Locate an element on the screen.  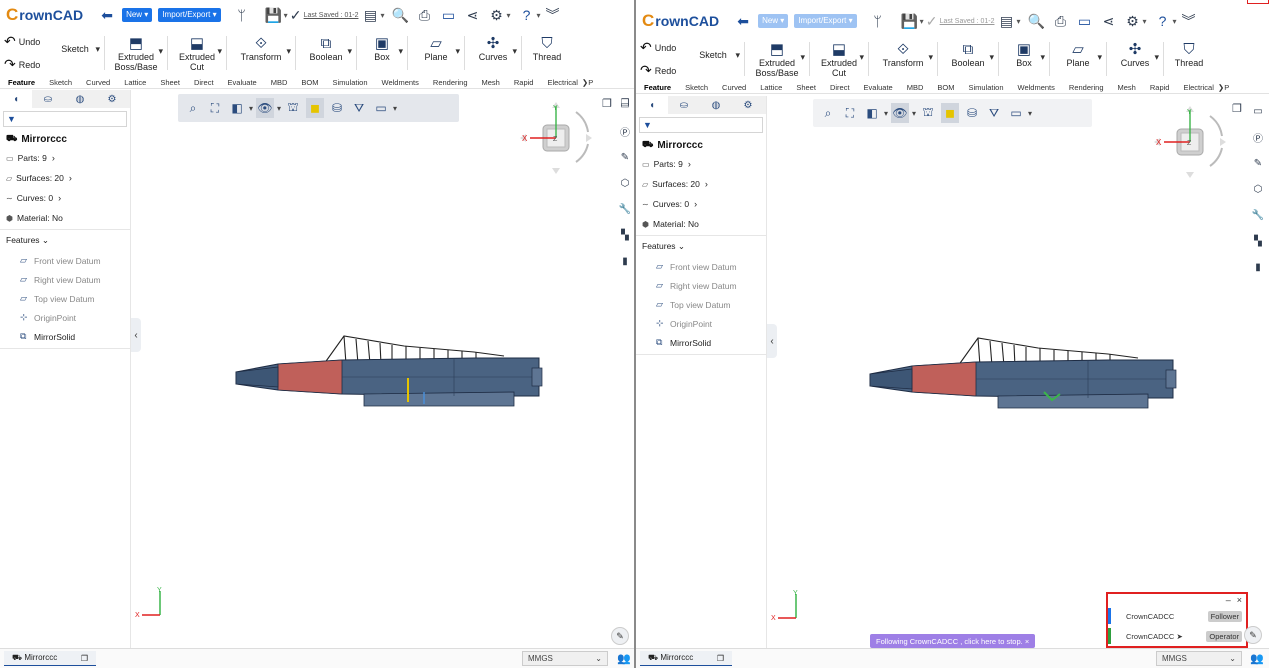
branch-icon: ᛘ is located at coordinates (878, 21).